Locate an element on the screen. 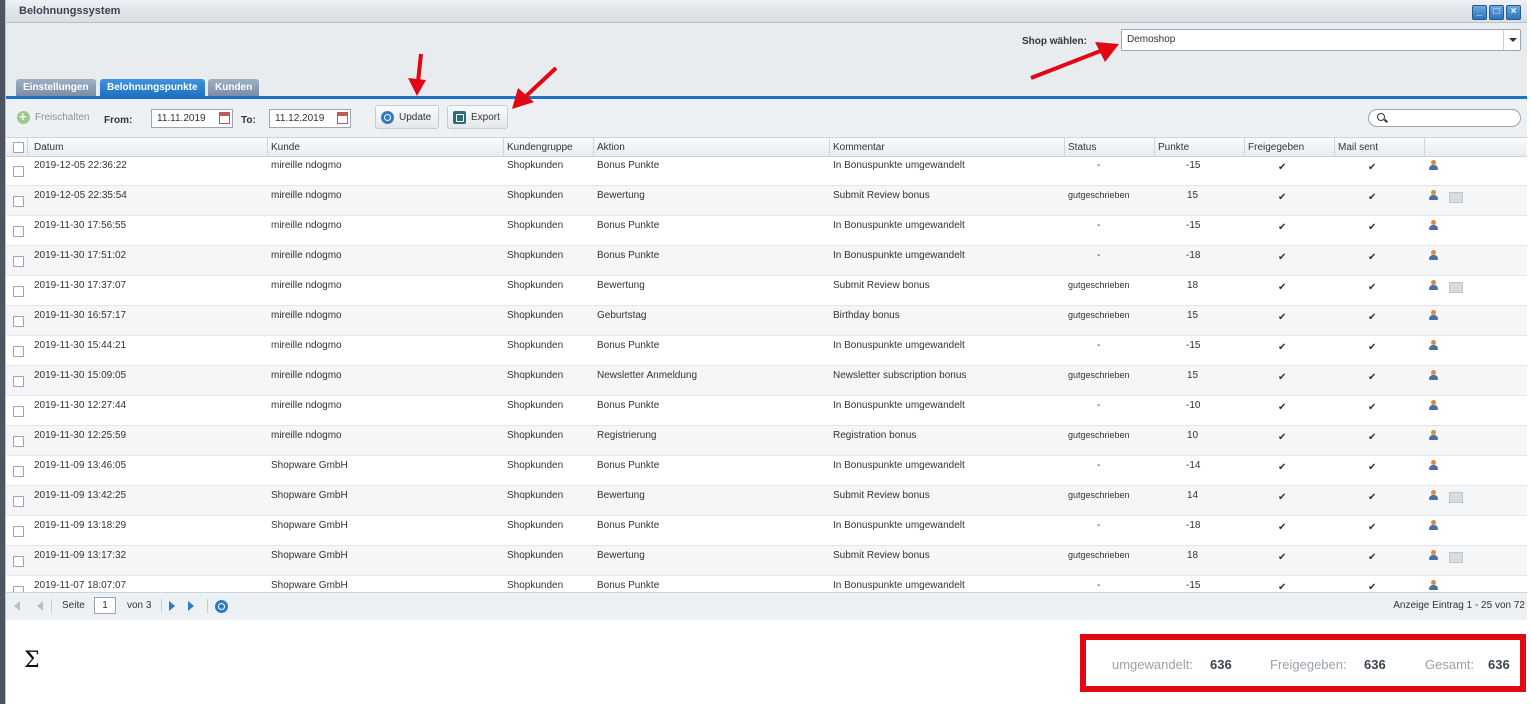  last-page-icon is located at coordinates (191, 606).